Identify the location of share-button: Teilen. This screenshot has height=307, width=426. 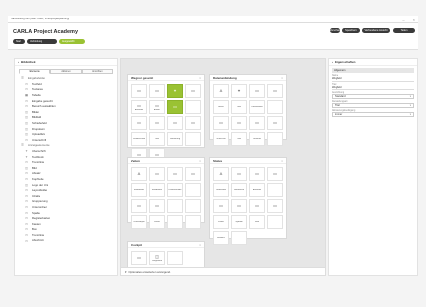
(404, 30).